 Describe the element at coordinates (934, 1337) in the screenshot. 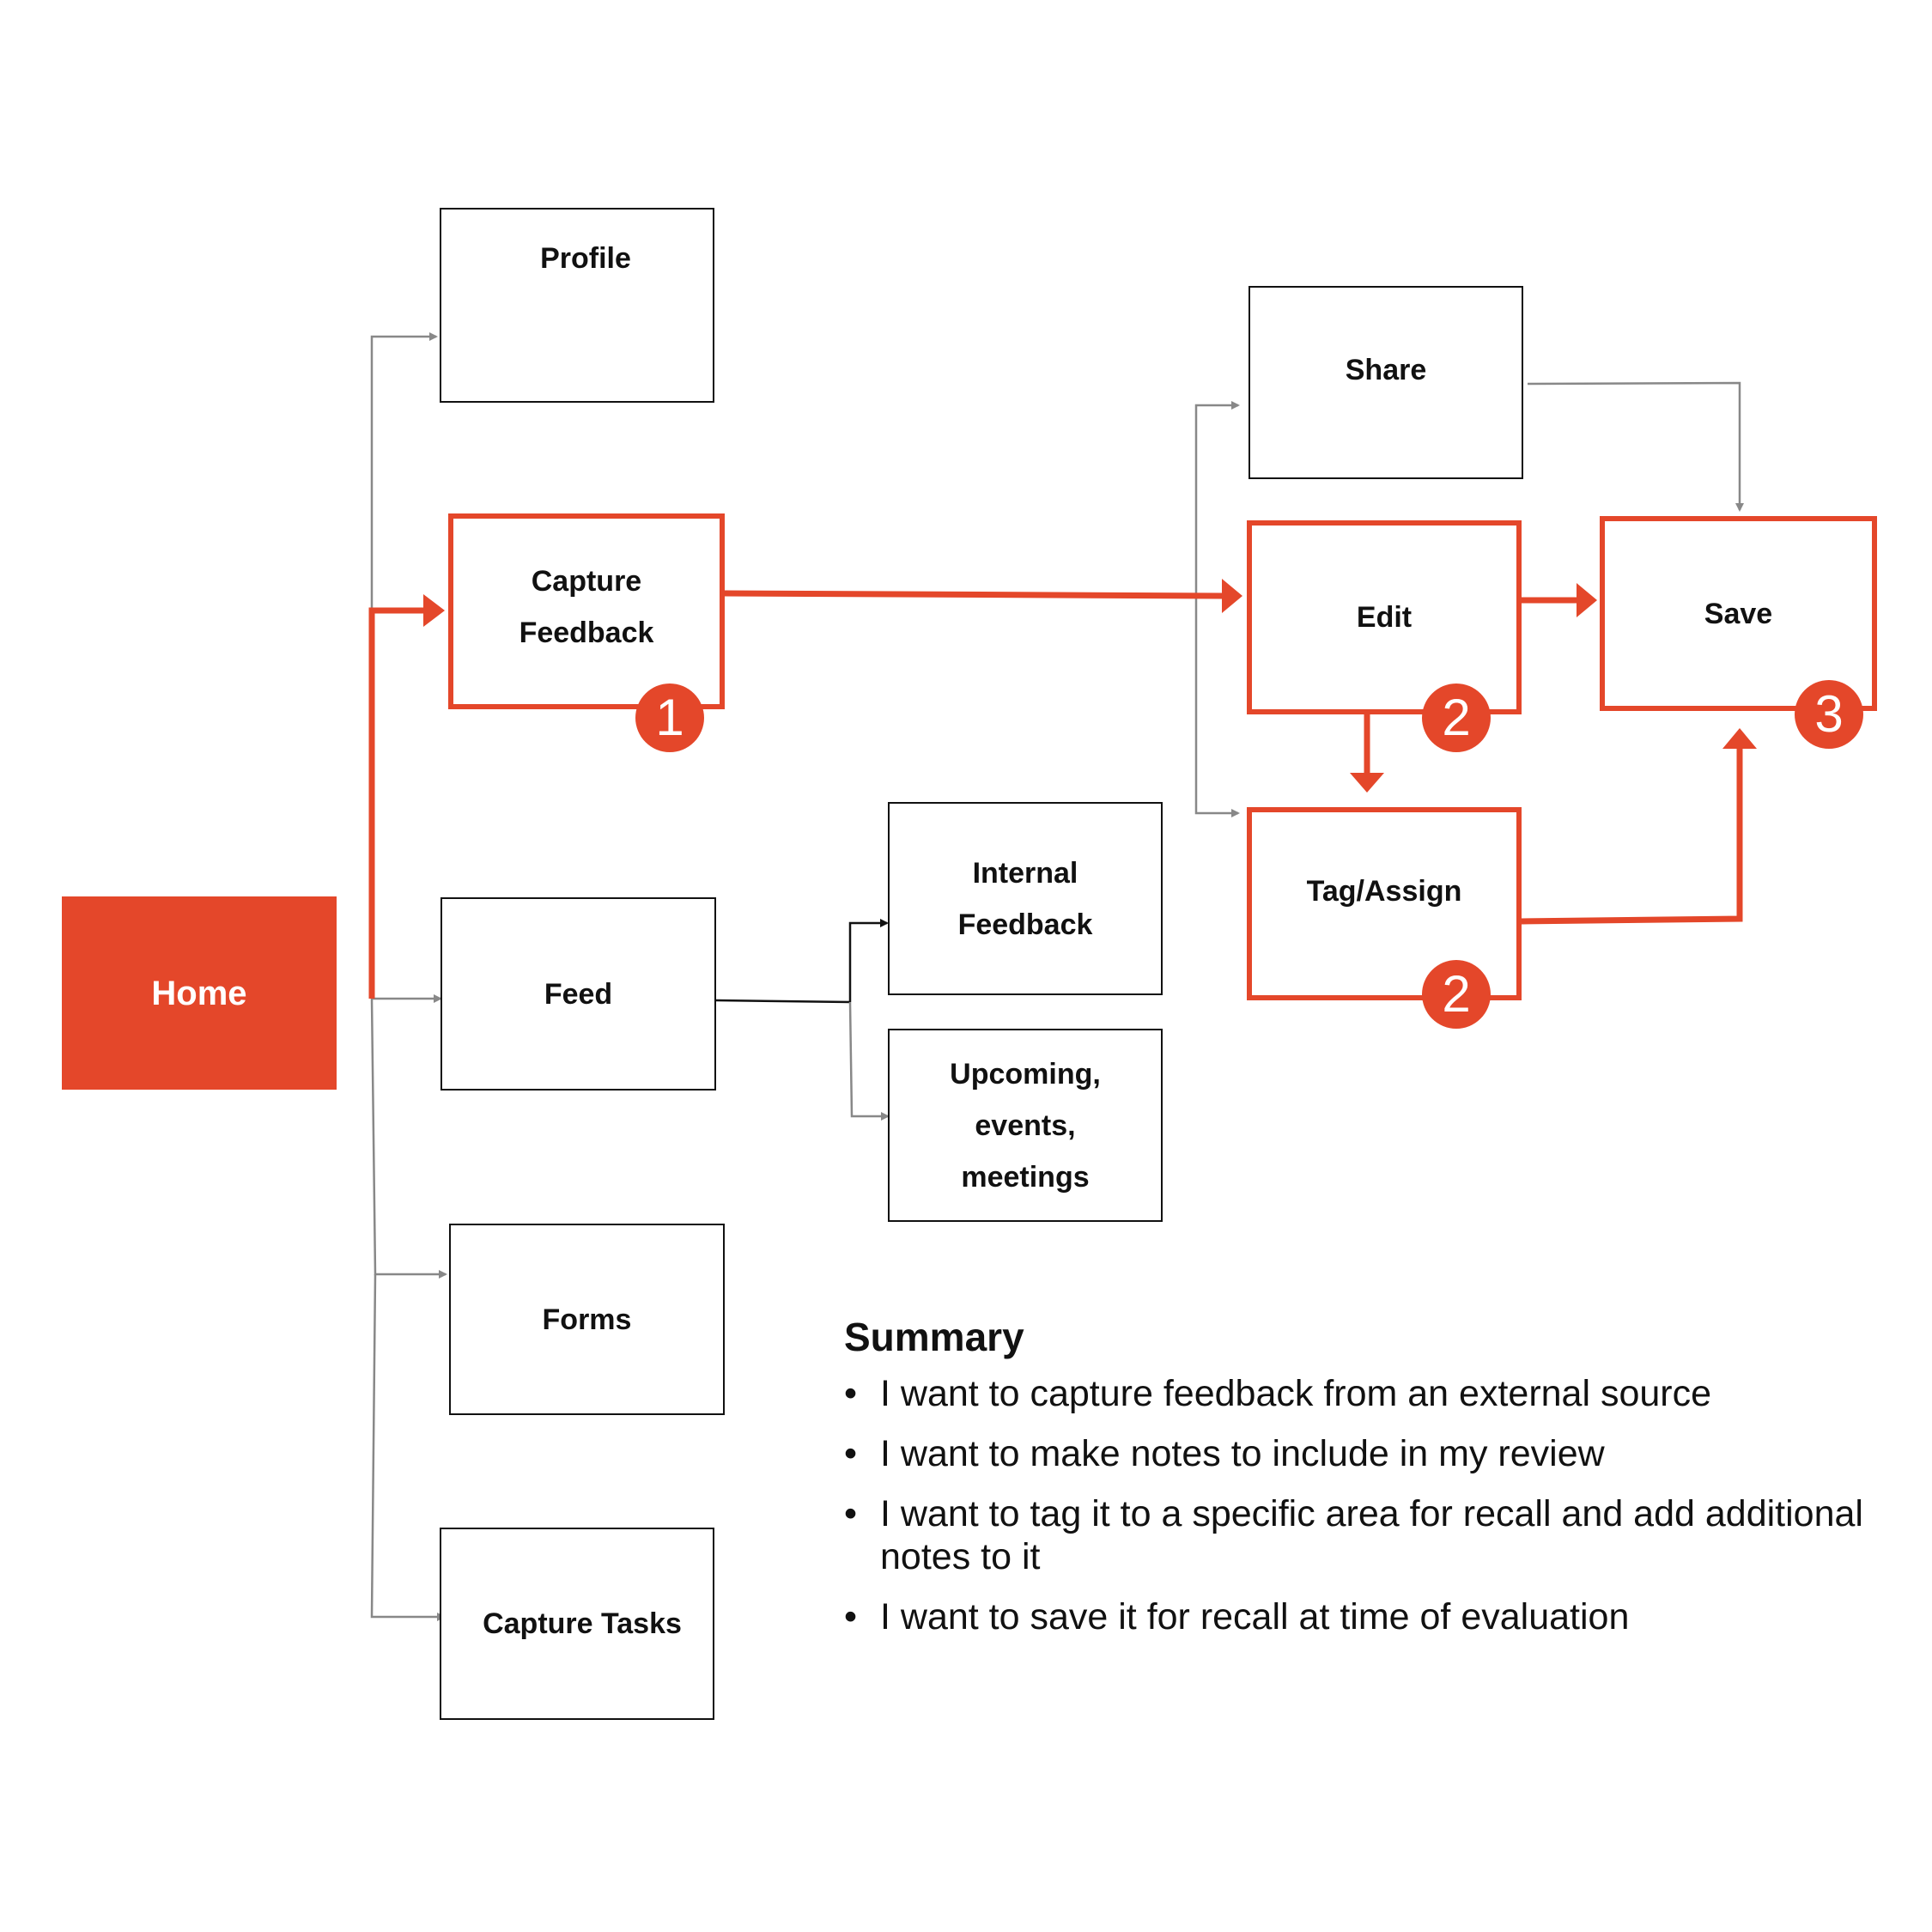

I see `summary-title: Summary` at that location.